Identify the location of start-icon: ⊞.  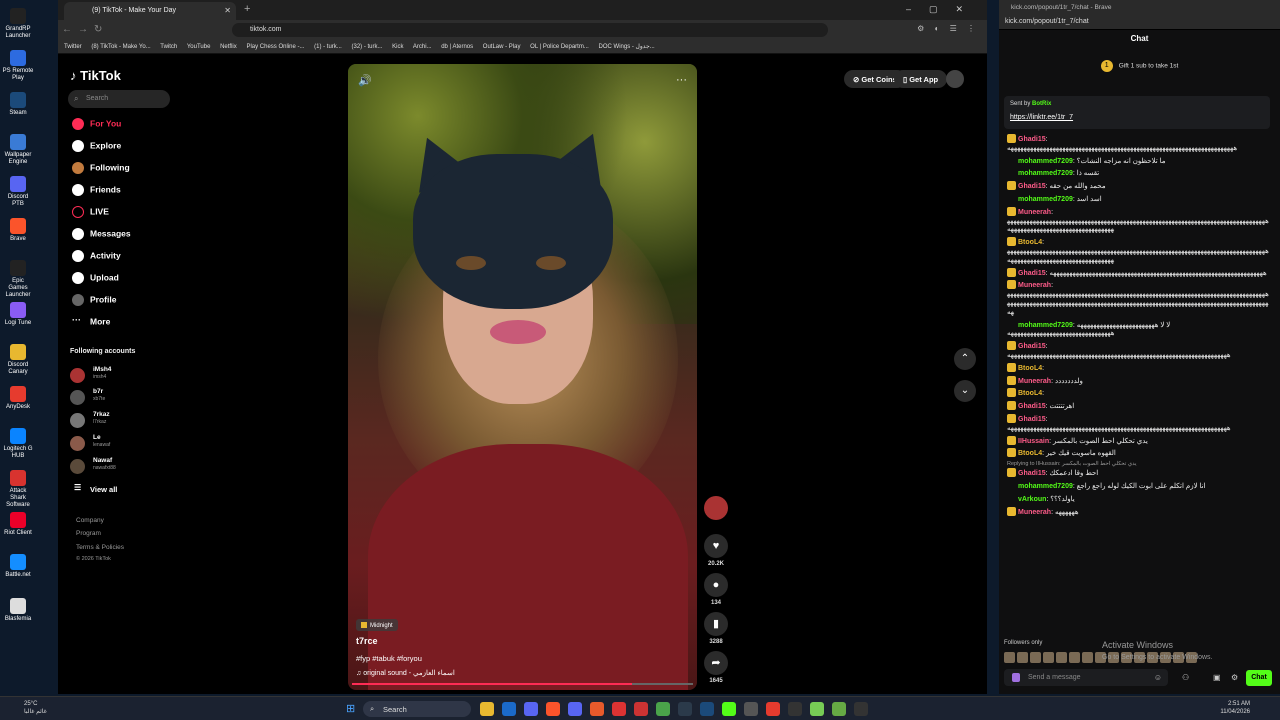
(350, 708).